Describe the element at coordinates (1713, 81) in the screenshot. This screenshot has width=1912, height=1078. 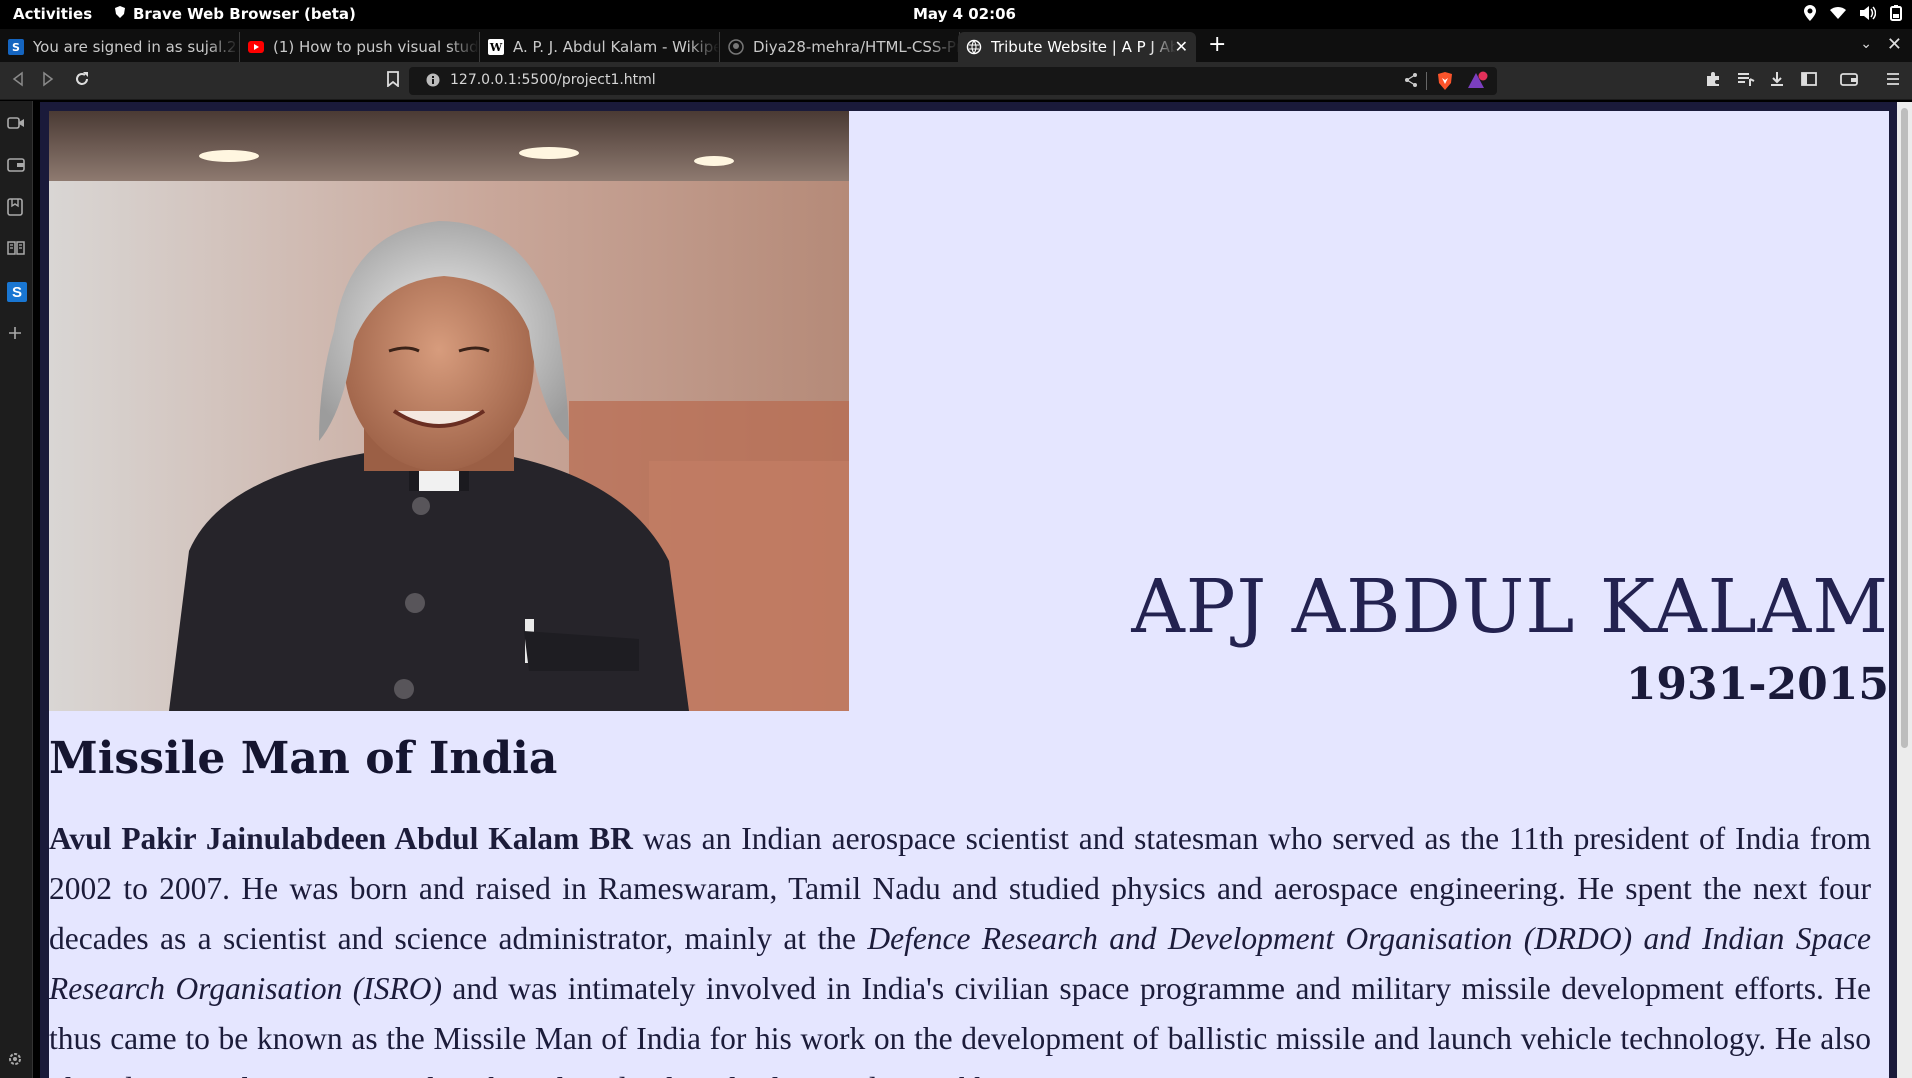
I see `extensions-puzzle-icon` at that location.